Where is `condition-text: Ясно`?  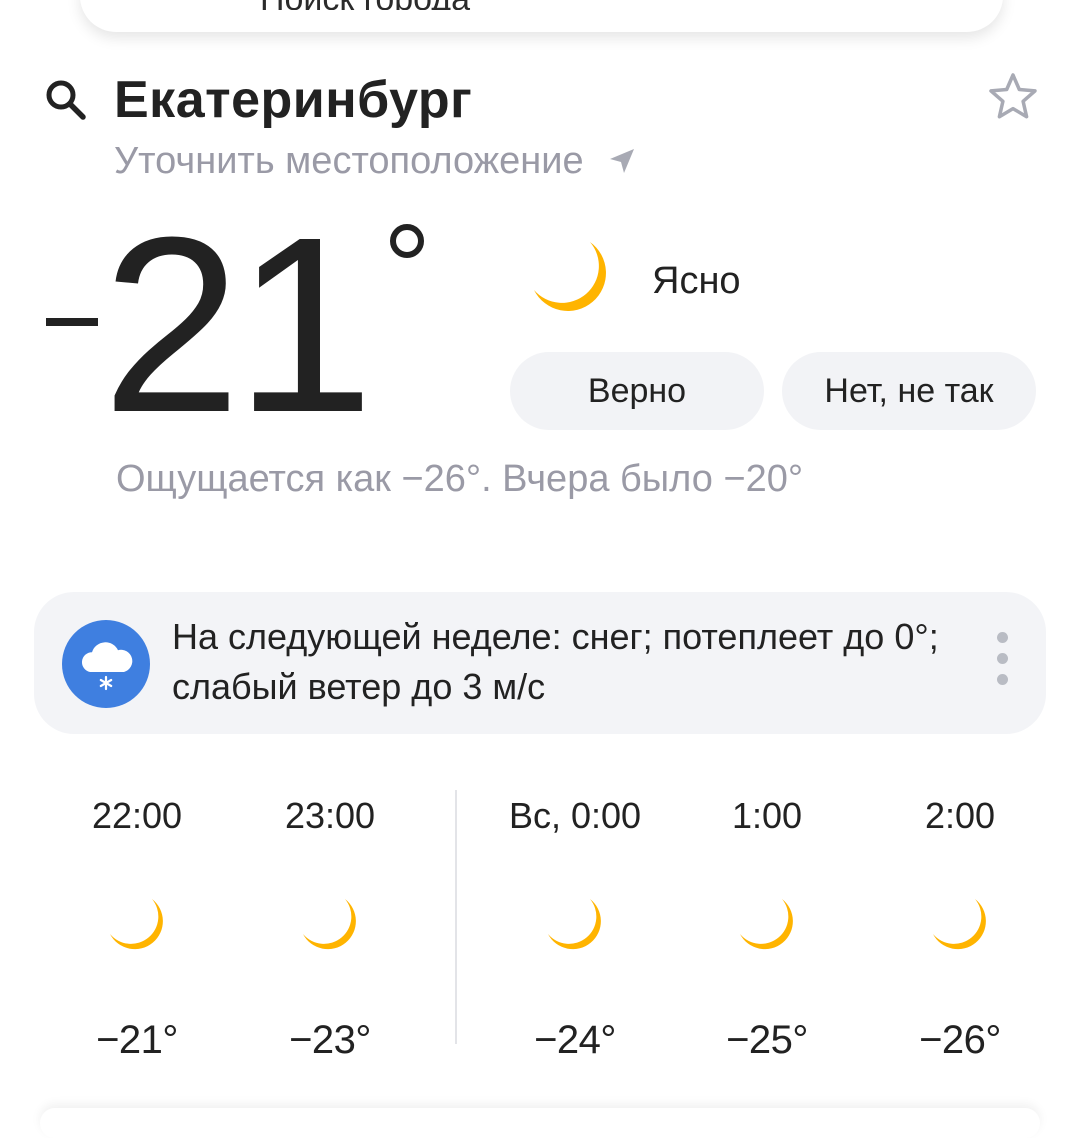
condition-text: Ясно is located at coordinates (696, 281).